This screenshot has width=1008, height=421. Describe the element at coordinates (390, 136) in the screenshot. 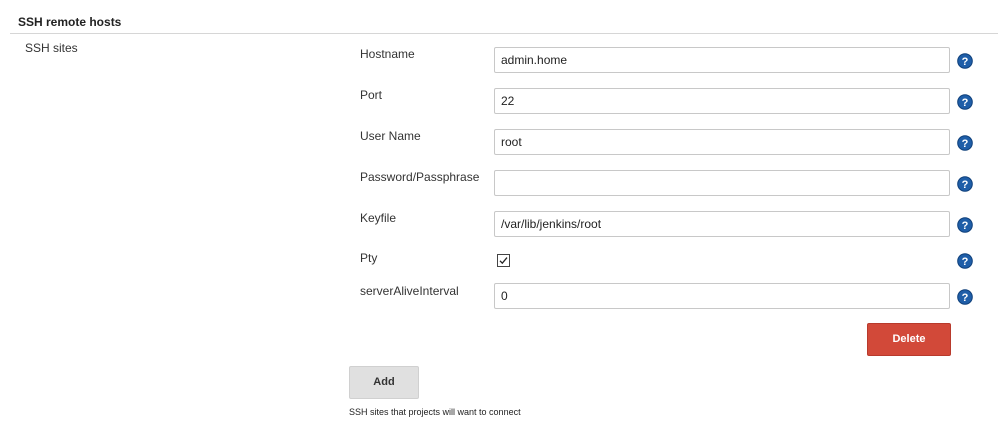

I see `username-label: User Name` at that location.